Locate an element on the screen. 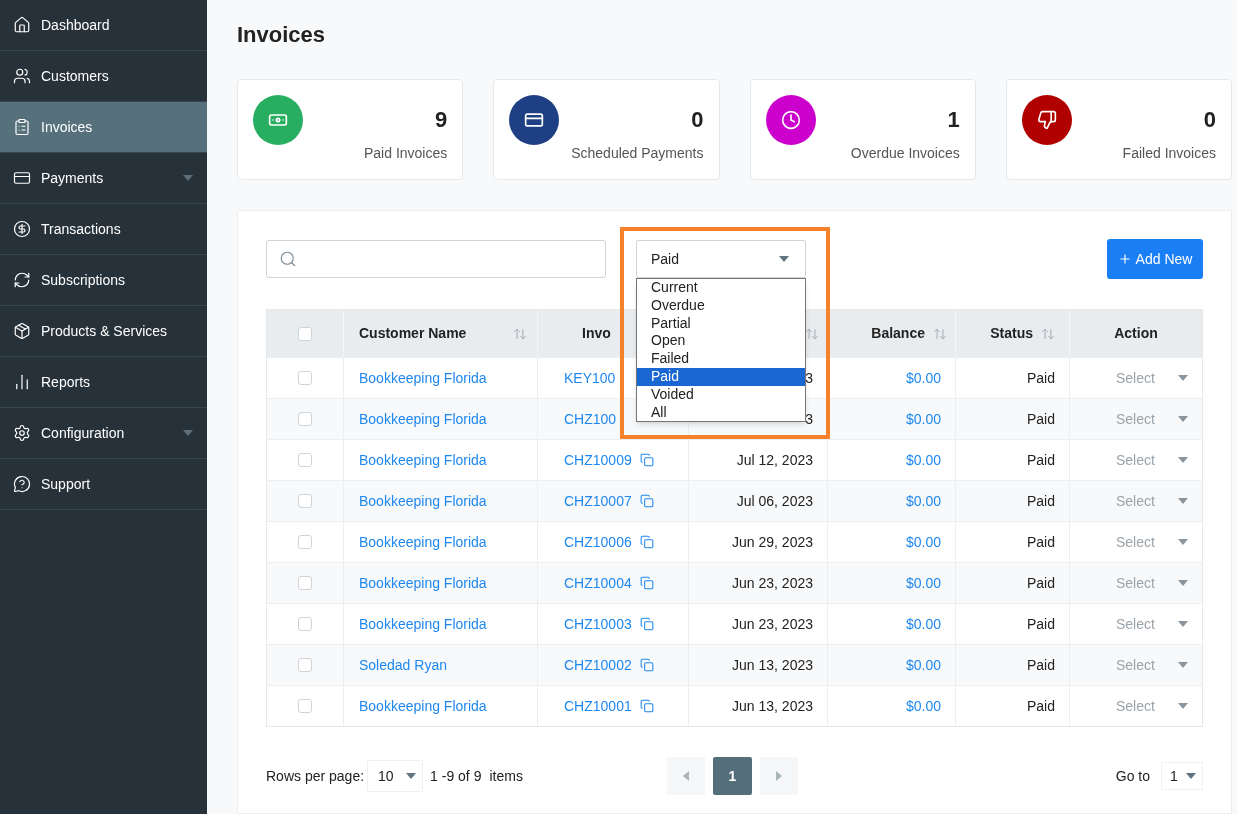  sidebar-item: Invoices is located at coordinates (103, 127).